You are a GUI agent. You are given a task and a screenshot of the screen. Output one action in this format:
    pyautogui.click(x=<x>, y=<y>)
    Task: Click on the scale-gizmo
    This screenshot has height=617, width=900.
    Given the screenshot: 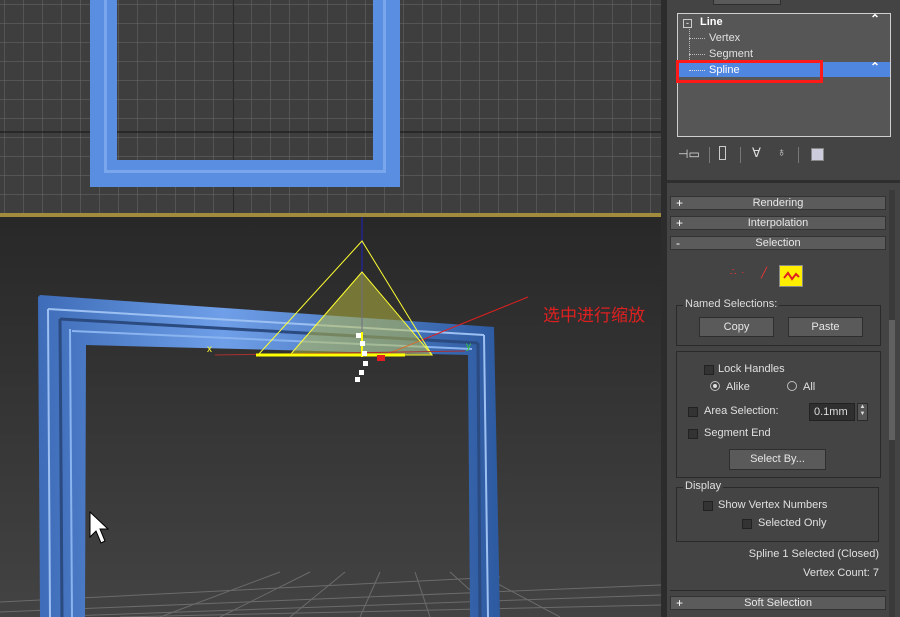 What is the action you would take?
    pyautogui.click(x=340, y=299)
    